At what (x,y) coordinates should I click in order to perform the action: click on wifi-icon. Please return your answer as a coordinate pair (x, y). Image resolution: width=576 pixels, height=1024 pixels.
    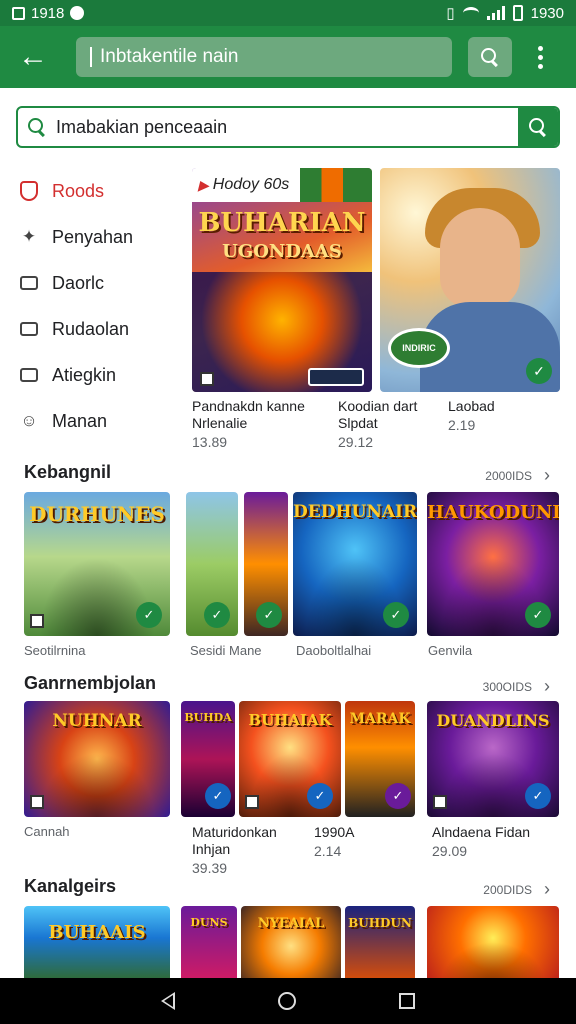
    Looking at the image, I should click on (470, 13).